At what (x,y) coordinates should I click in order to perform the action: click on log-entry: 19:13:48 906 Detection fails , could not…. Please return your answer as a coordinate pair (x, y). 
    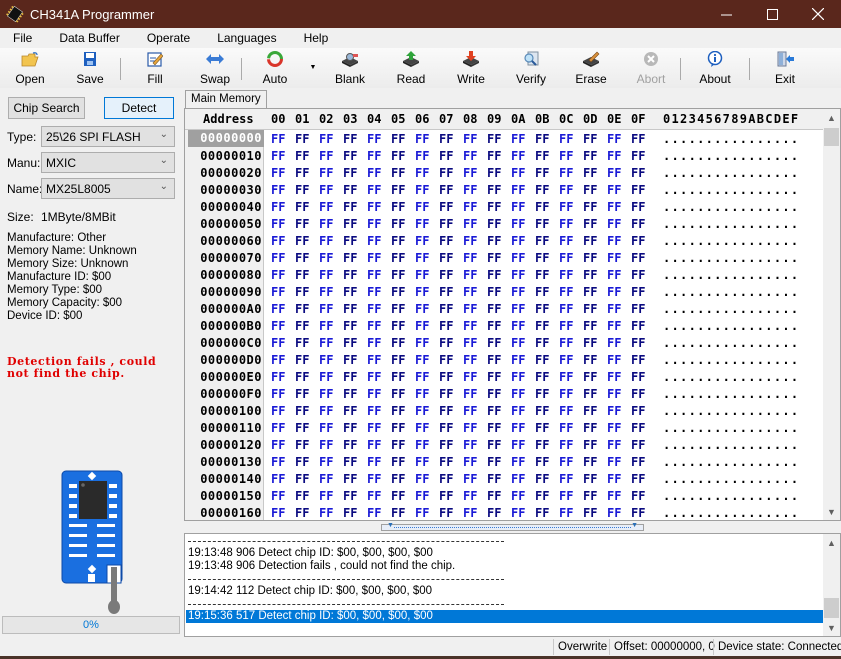
    Looking at the image, I should click on (321, 566).